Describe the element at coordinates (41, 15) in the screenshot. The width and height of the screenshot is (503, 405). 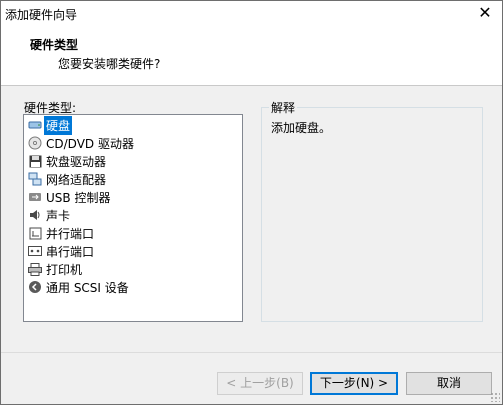
I see `window-title: 添加硬件向导` at that location.